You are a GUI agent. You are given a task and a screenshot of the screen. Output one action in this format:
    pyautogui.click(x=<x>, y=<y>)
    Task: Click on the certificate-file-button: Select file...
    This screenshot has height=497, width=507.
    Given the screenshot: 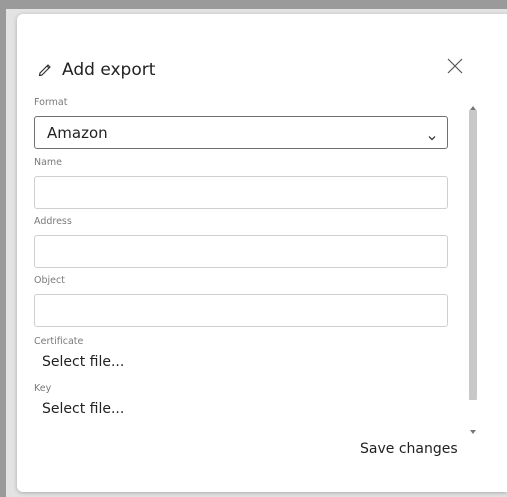 What is the action you would take?
    pyautogui.click(x=83, y=362)
    